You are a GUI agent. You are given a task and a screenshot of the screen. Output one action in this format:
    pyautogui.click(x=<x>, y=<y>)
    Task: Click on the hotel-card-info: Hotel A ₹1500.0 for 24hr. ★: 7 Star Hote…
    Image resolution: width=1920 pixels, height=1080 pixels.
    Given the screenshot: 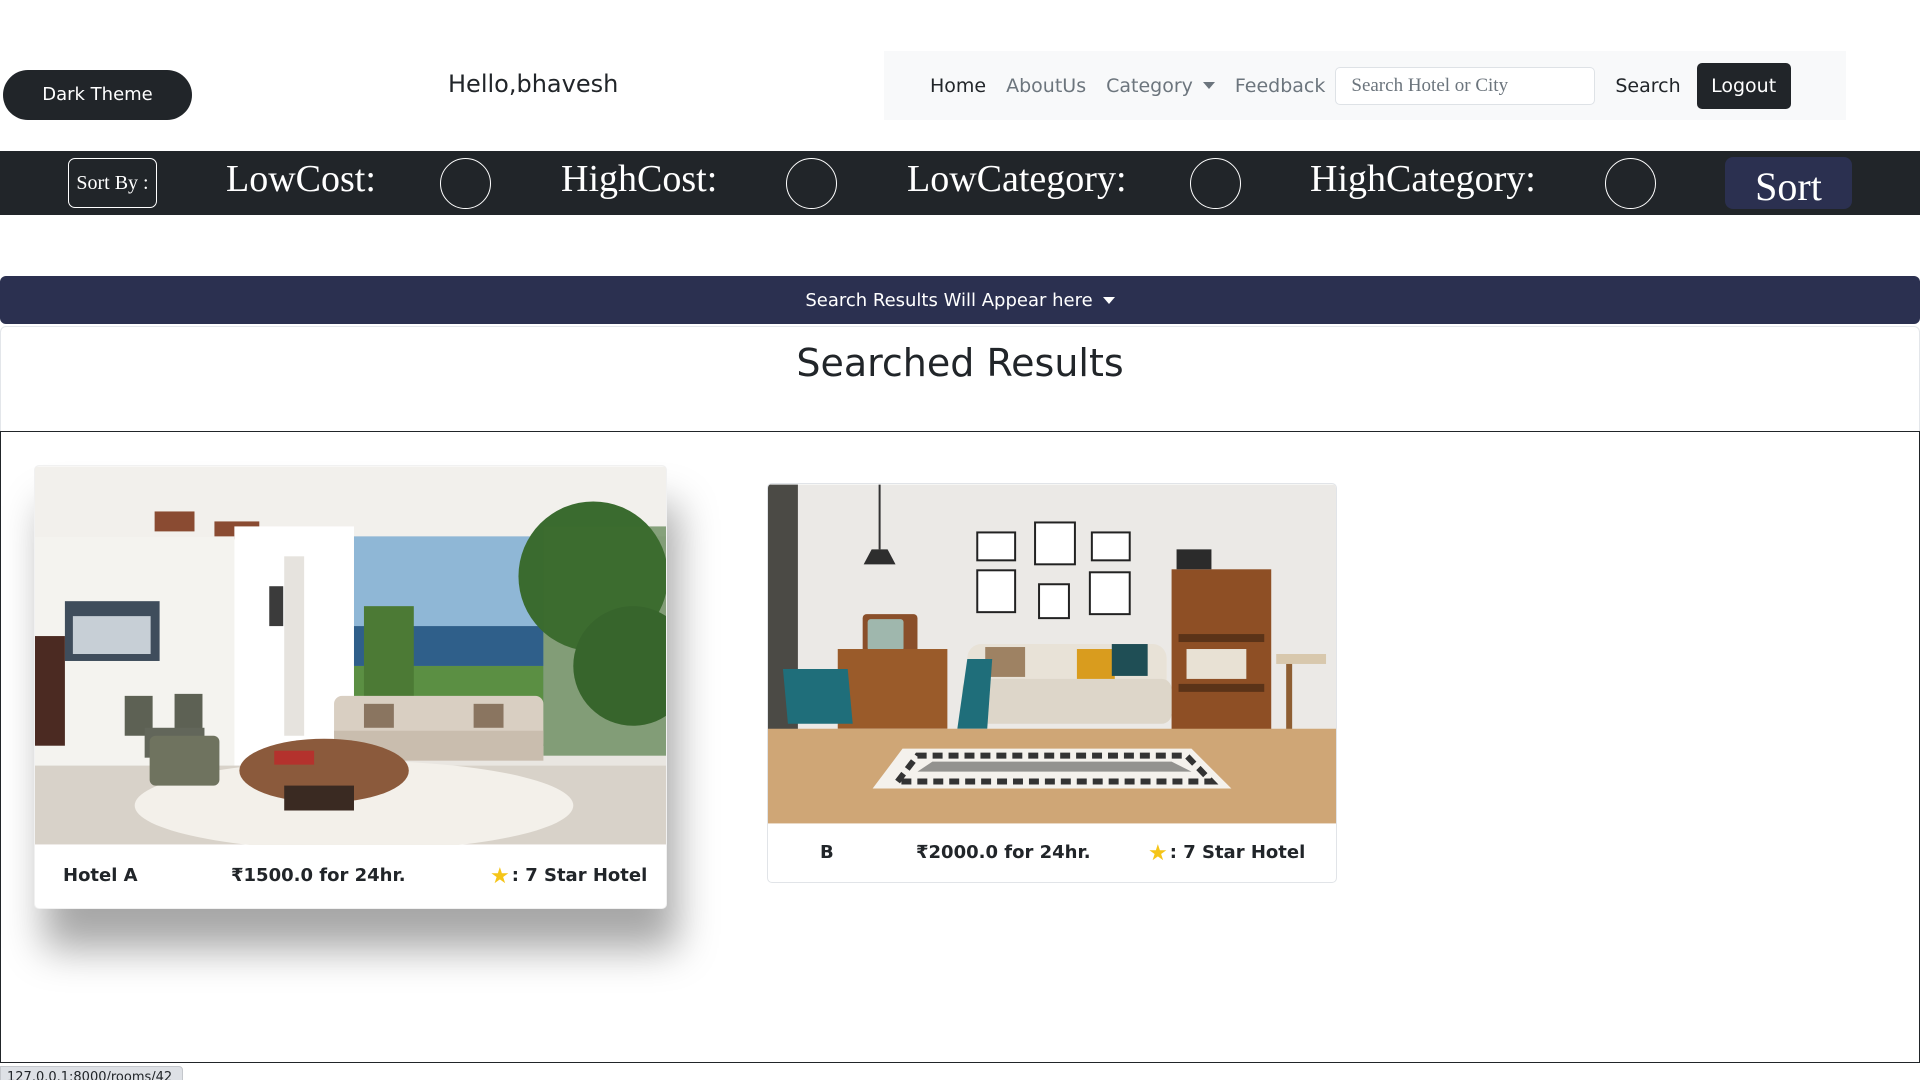 What is the action you would take?
    pyautogui.click(x=350, y=876)
    